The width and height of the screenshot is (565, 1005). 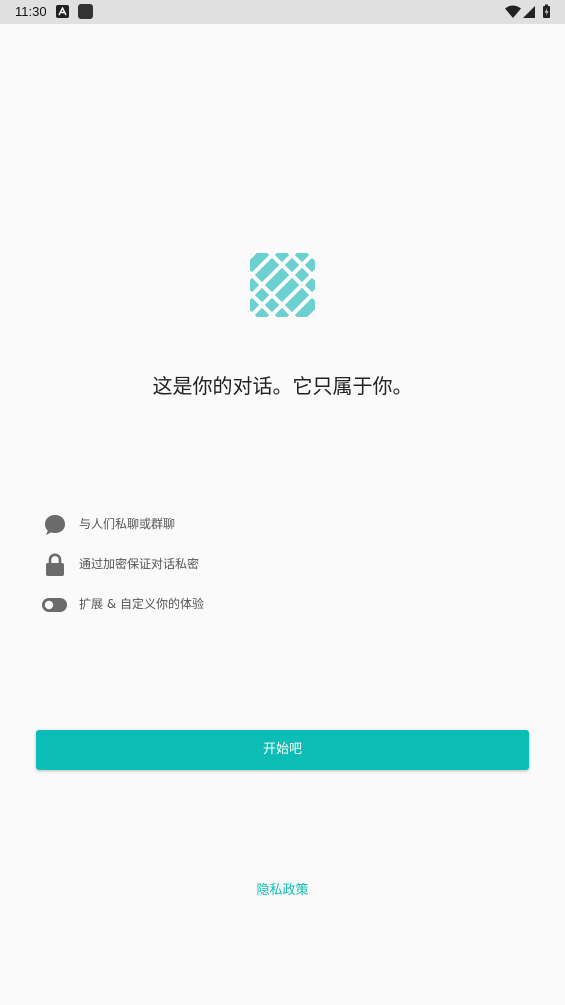 I want to click on app-icon-square, so click(x=85, y=11).